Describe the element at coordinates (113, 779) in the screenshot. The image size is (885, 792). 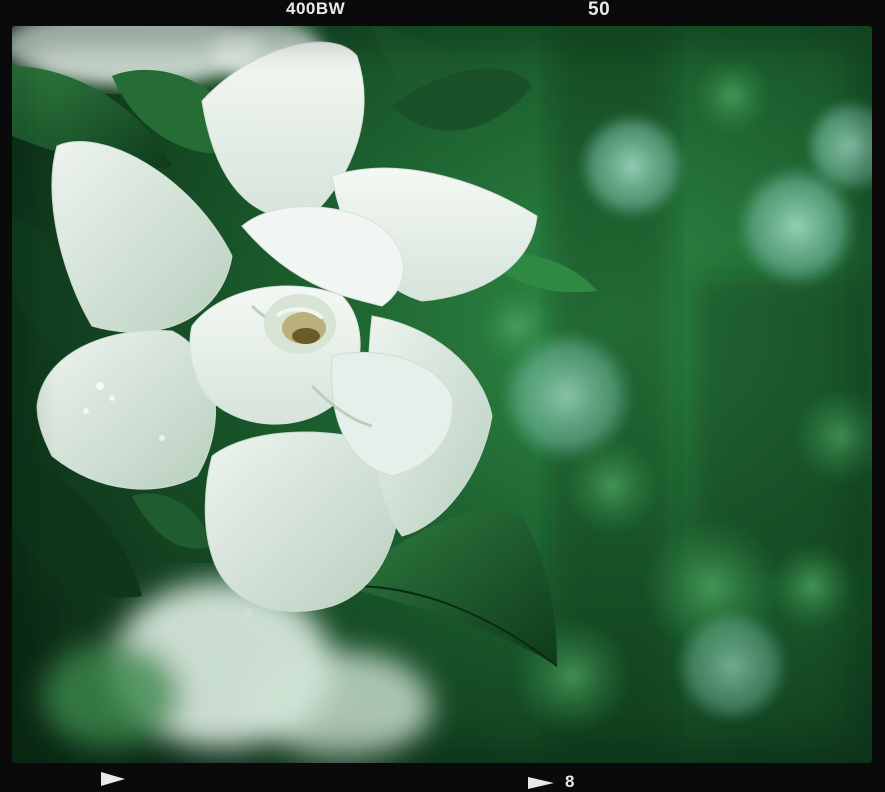
I see `frame-arrow-left-icon` at that location.